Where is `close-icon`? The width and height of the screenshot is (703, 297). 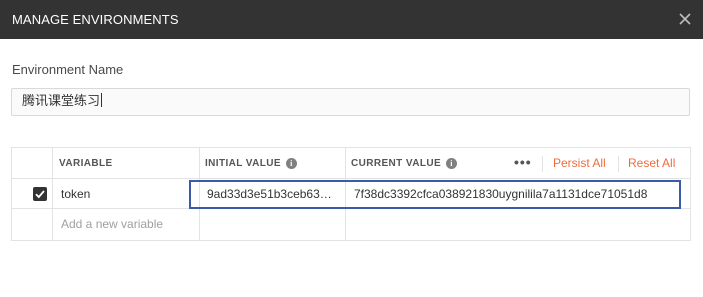
close-icon is located at coordinates (685, 19).